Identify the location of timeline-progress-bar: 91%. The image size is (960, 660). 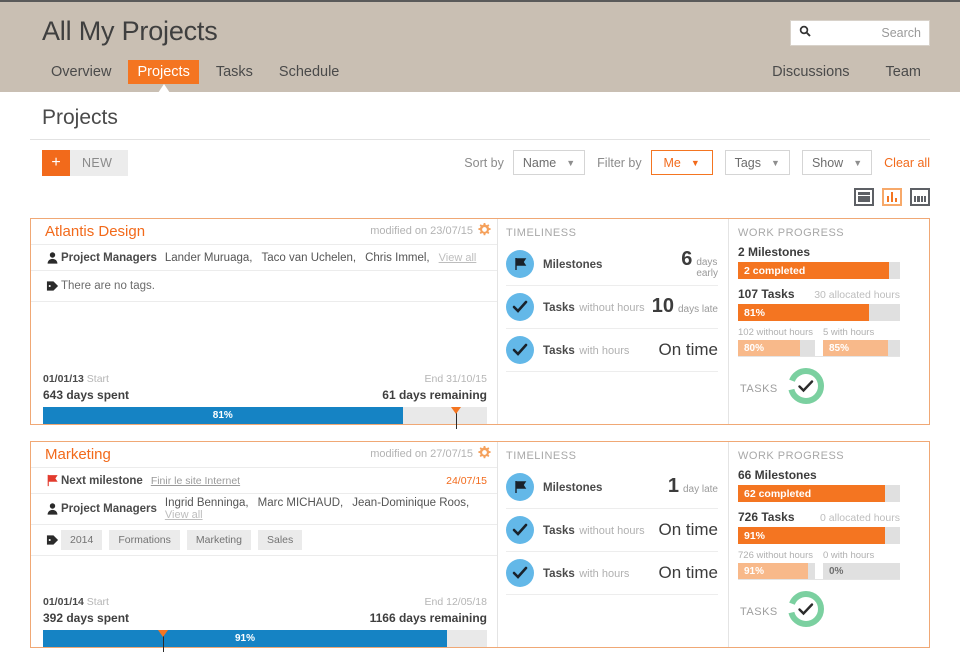
(265, 641).